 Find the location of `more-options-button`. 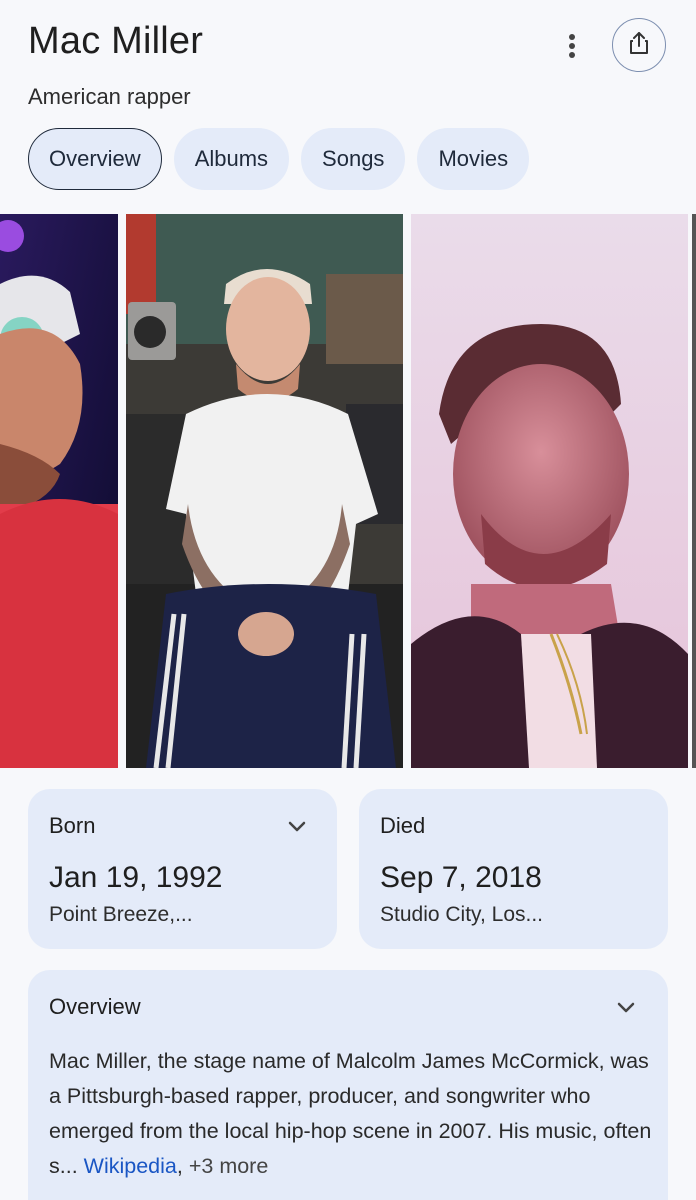

more-options-button is located at coordinates (572, 48).